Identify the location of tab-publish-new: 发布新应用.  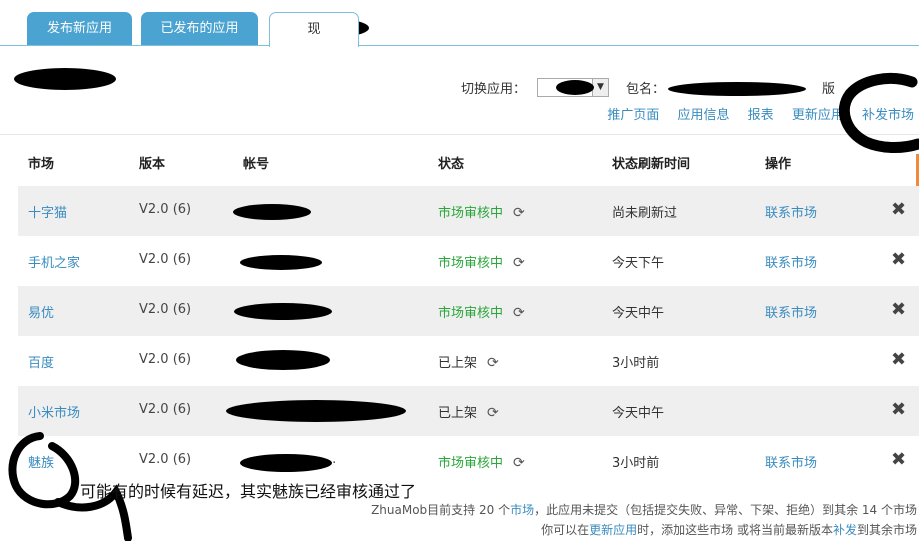
(79, 28).